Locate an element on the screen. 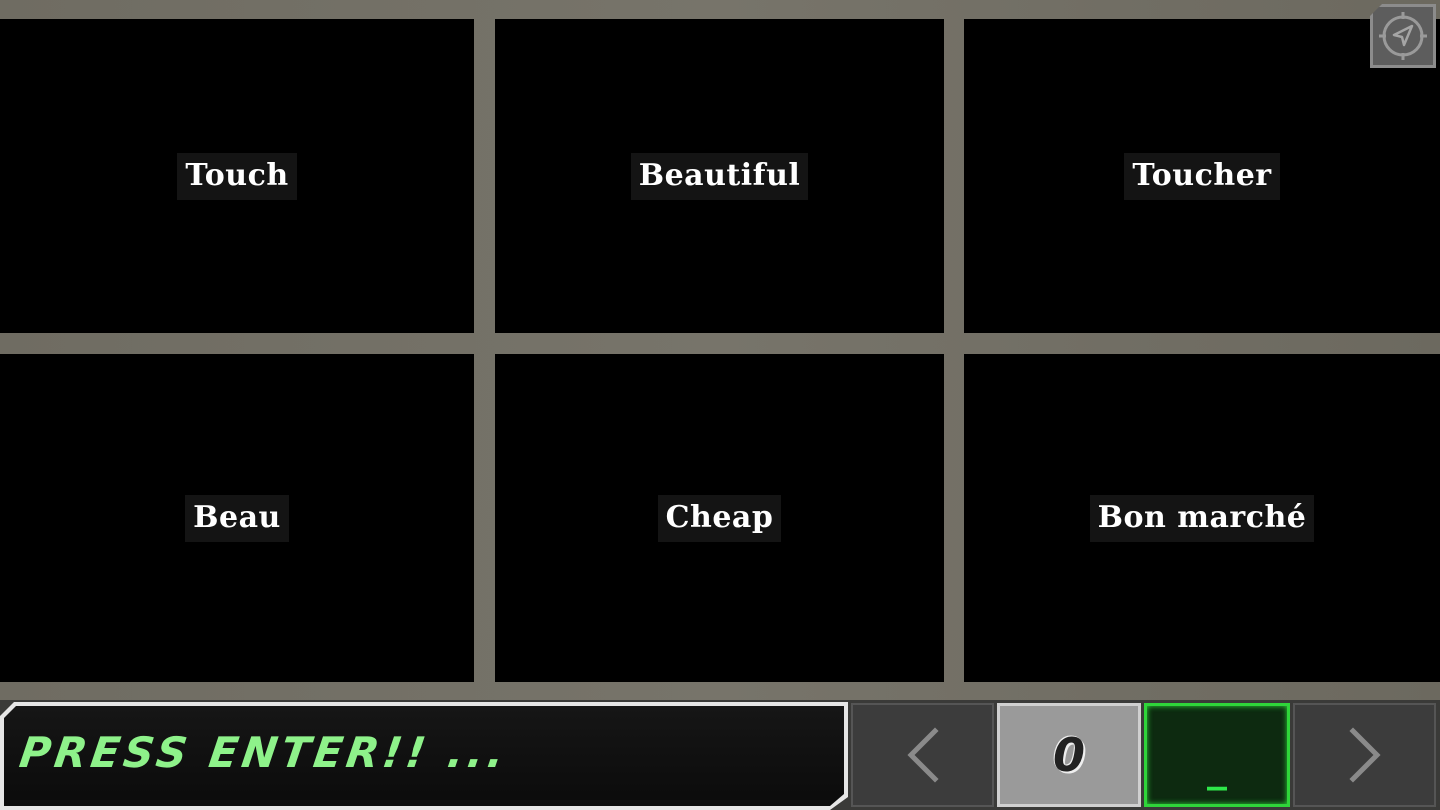 The width and height of the screenshot is (1440, 810). word-tile: Toucher is located at coordinates (1202, 176).